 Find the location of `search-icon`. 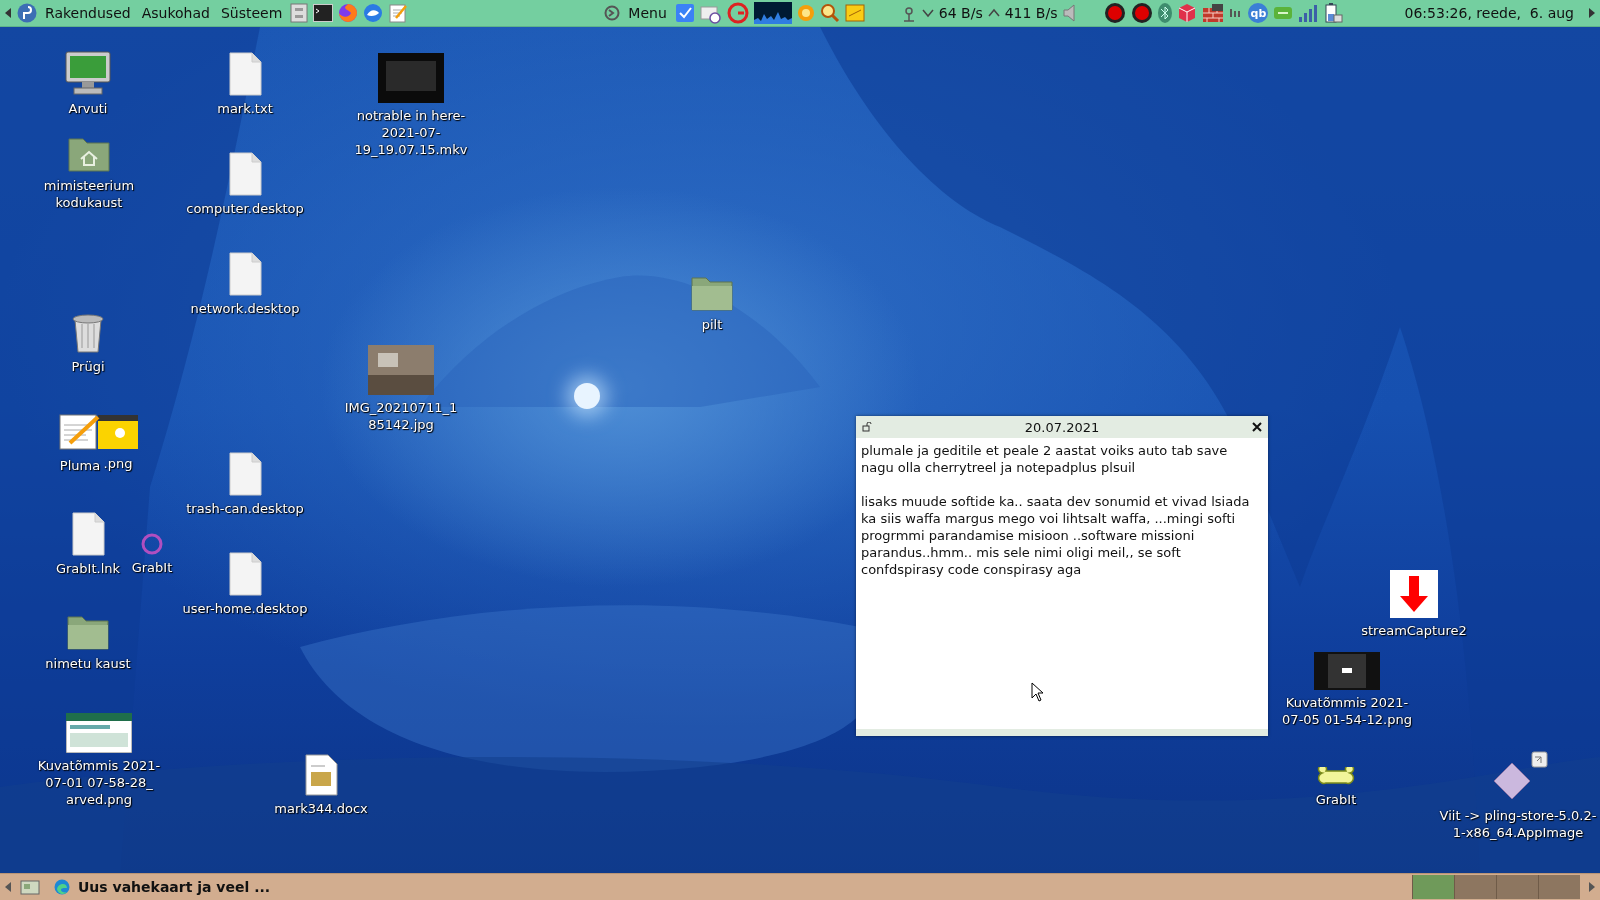

search-icon is located at coordinates (829, 13).